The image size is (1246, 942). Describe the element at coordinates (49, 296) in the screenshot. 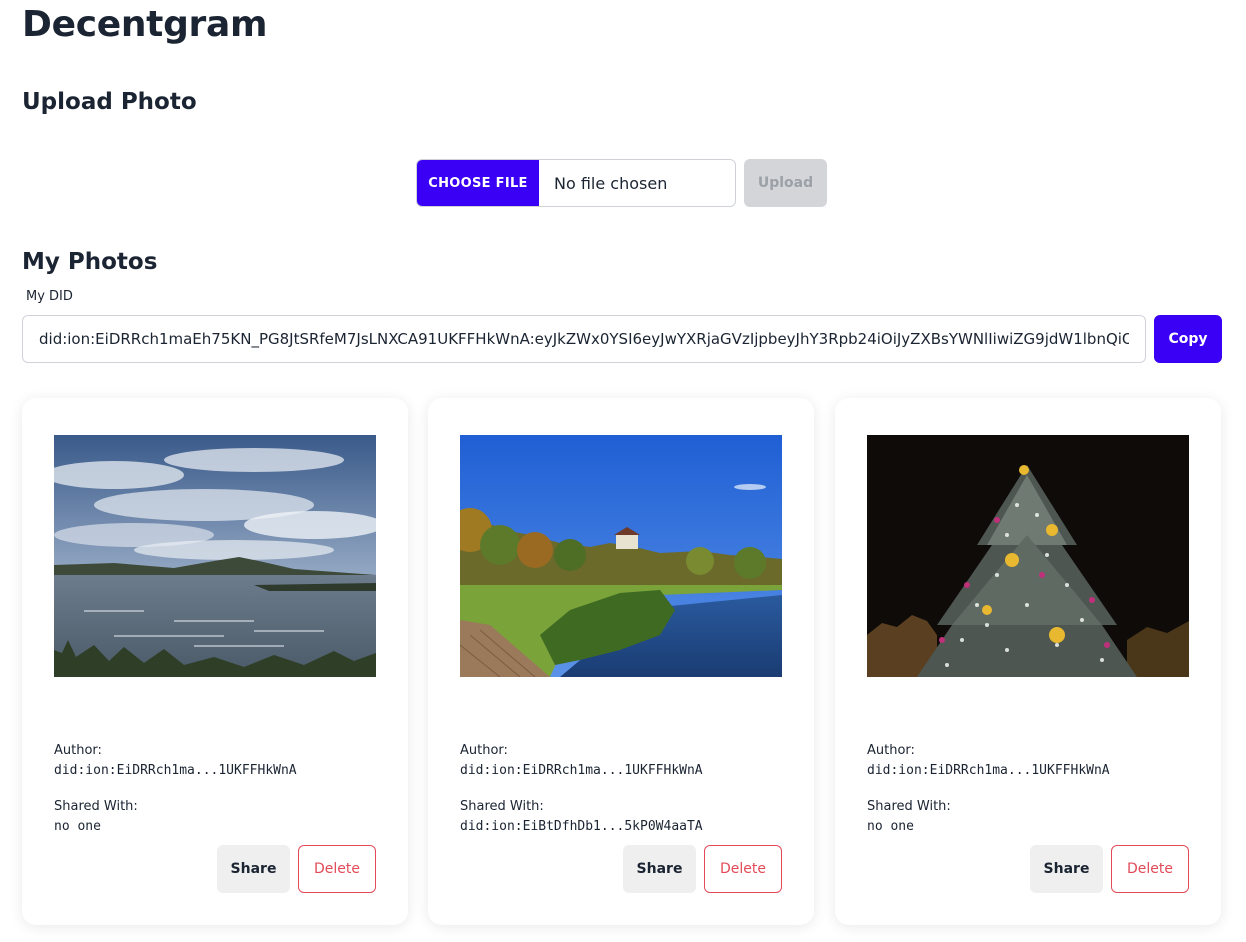

I see `did-label: My DID` at that location.